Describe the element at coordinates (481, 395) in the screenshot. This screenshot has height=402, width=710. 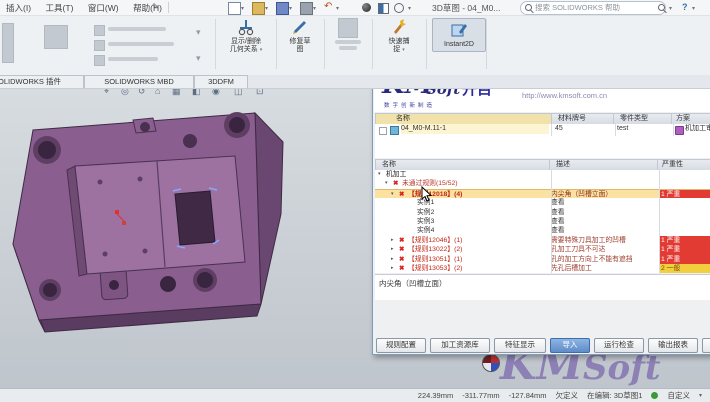
I see `coord-y: -311.77mm` at that location.